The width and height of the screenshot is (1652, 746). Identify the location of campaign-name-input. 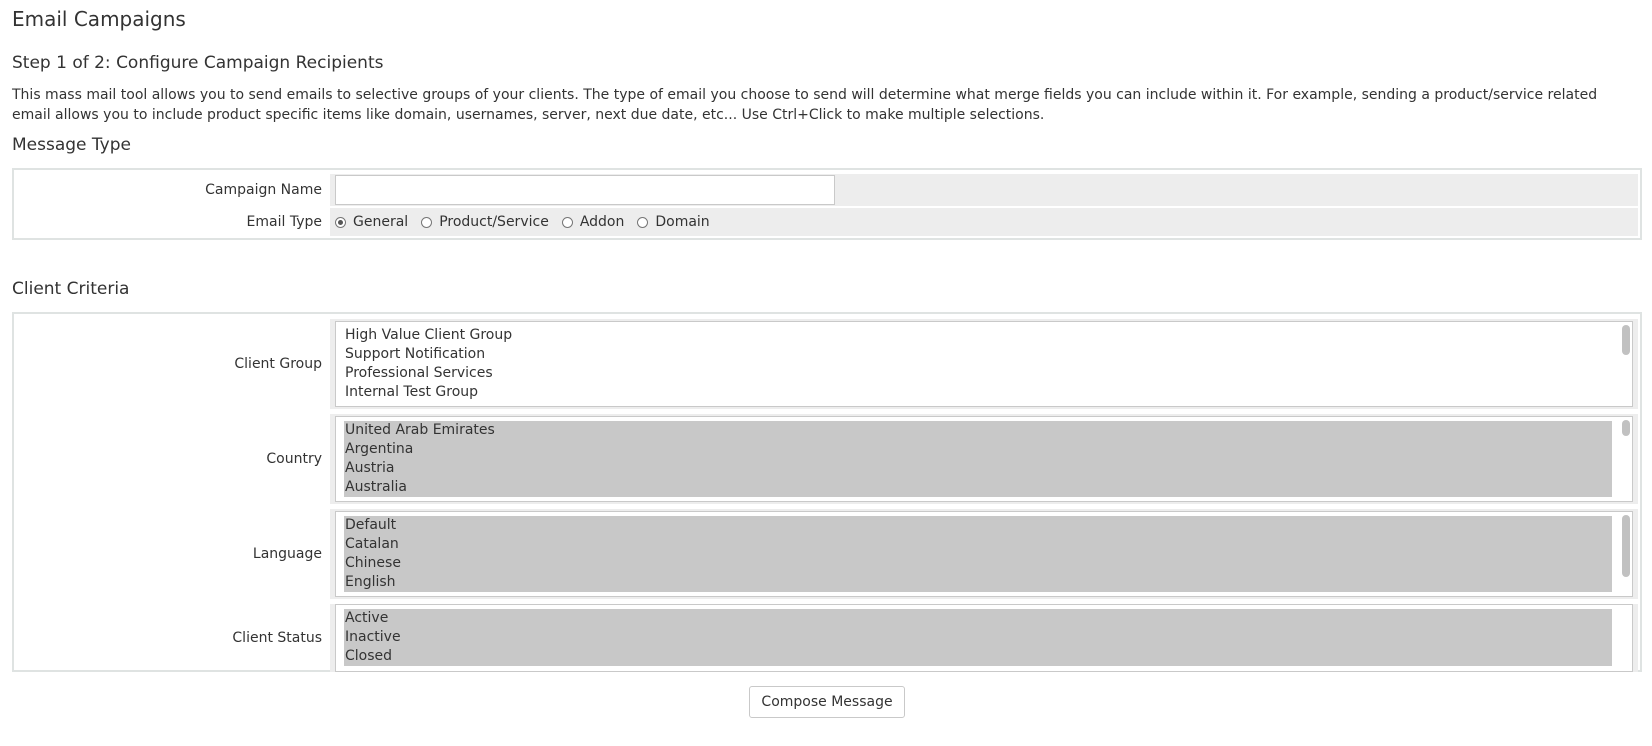
(585, 190).